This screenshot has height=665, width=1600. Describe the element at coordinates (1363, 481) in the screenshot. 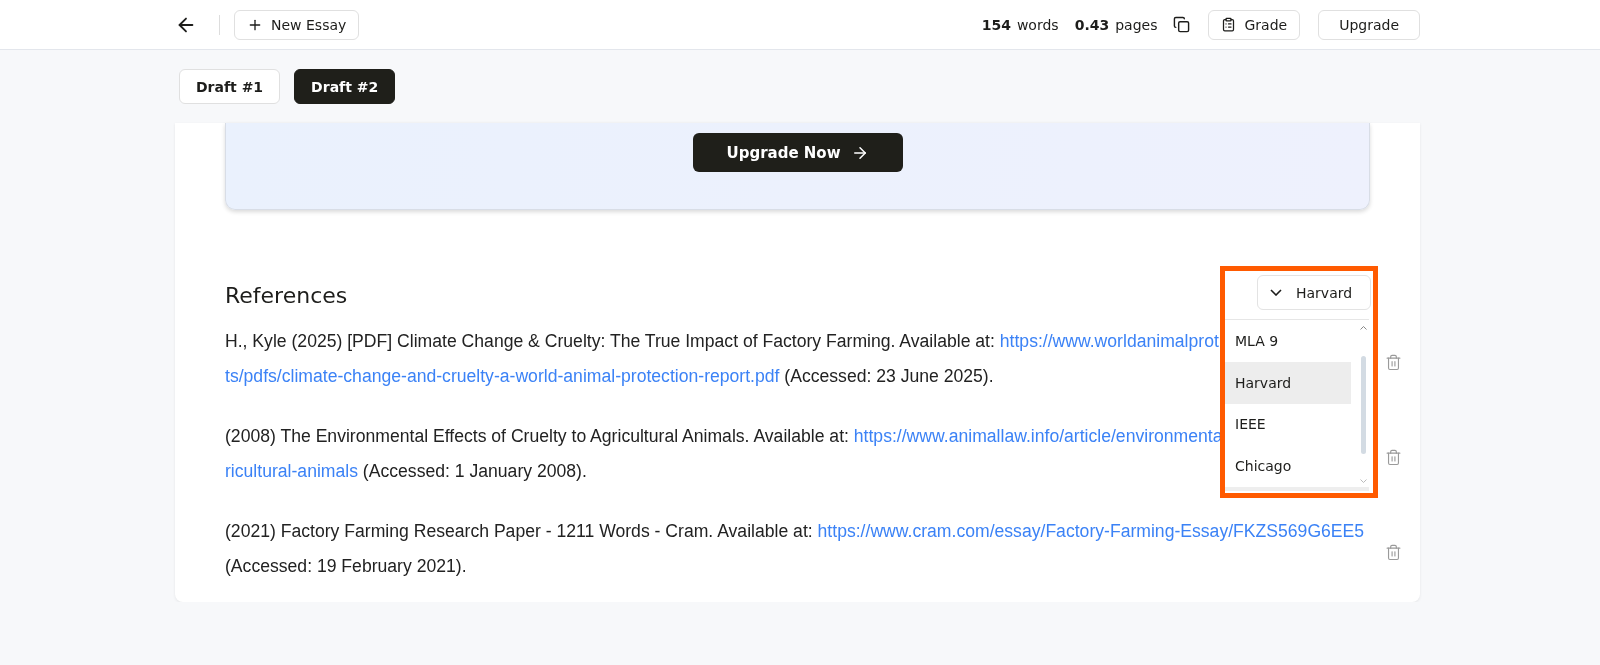

I see `scroll-down-icon` at that location.